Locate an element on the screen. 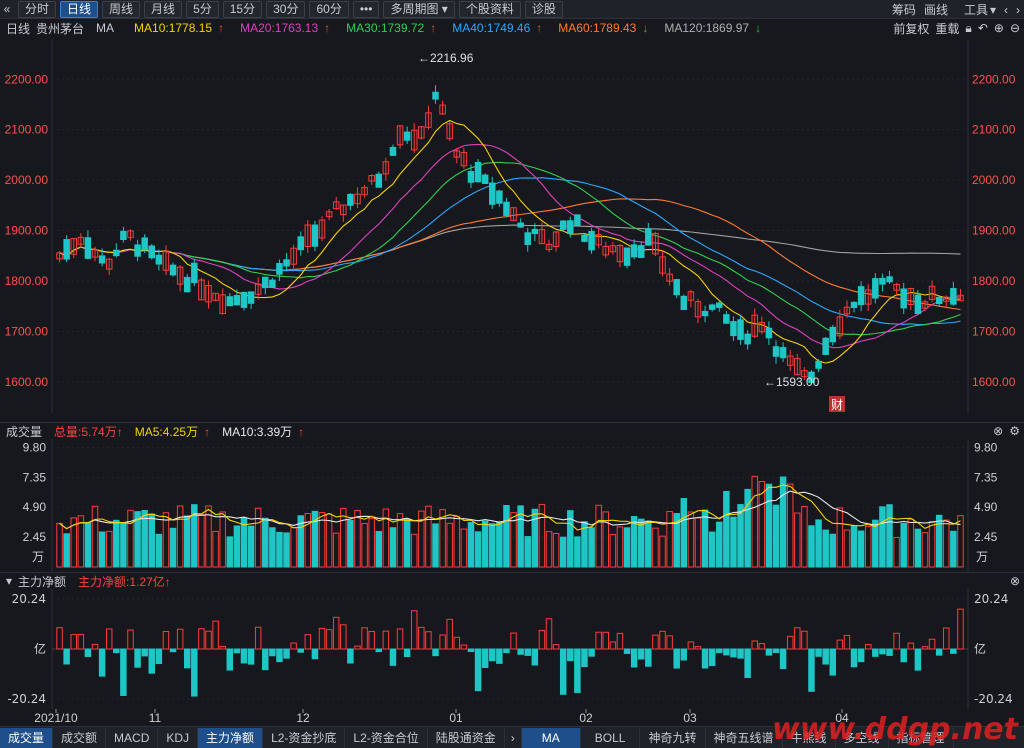  undo-icon: ↶ is located at coordinates (983, 28).